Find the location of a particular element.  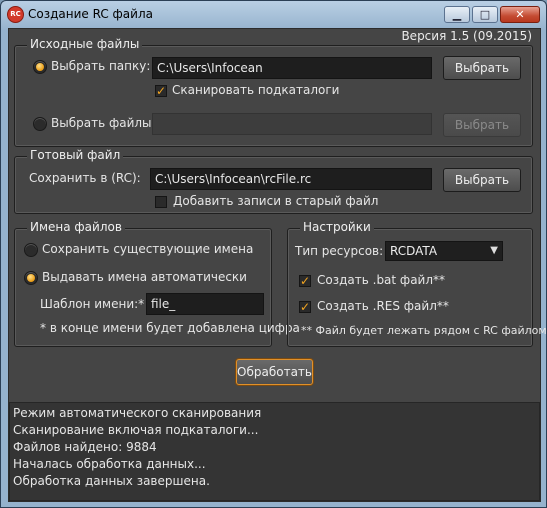

output-file-legend: Готовый файл is located at coordinates (75, 155).